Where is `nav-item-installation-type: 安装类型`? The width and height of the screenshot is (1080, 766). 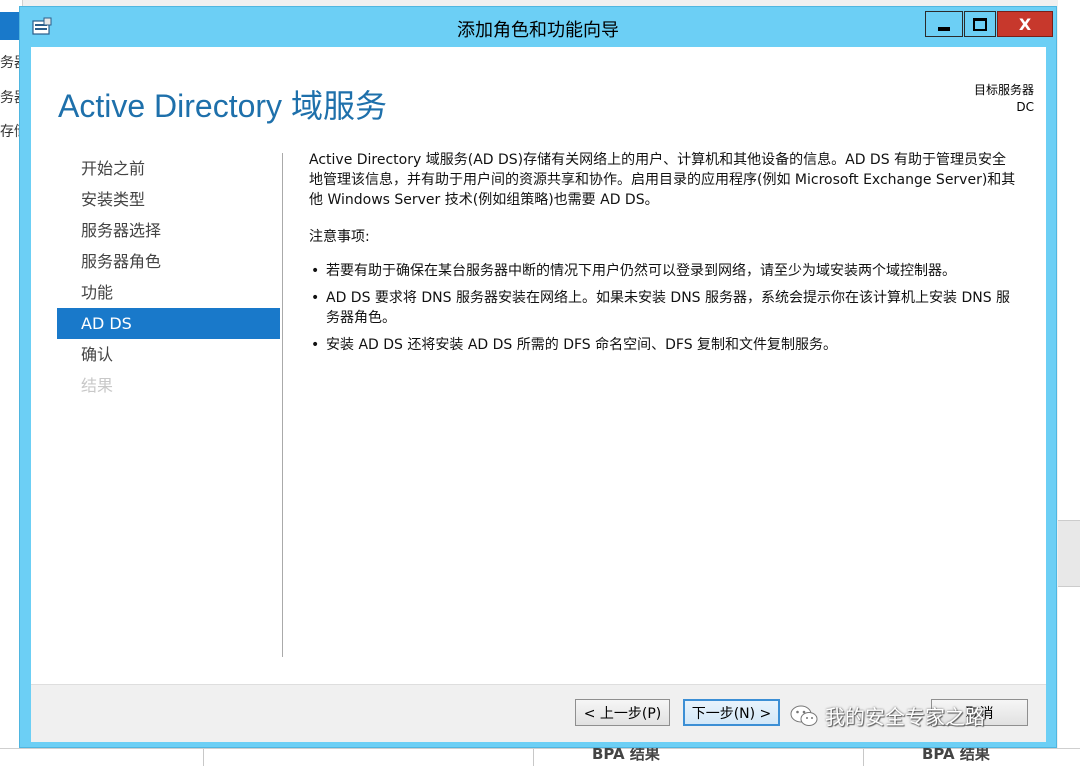 nav-item-installation-type: 安装类型 is located at coordinates (168, 199).